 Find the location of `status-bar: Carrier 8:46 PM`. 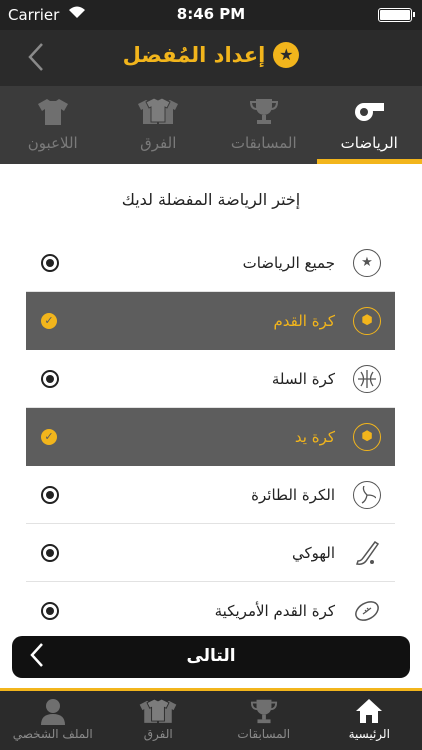

status-bar: Carrier 8:46 PM is located at coordinates (211, 15).